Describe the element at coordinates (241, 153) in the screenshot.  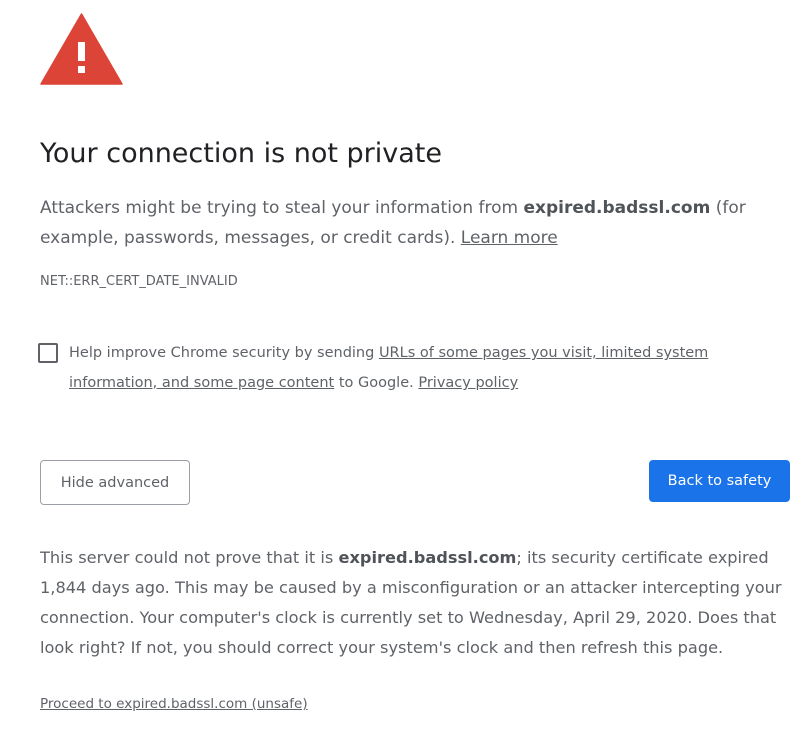
I see `page-title: Your connection is not private` at that location.